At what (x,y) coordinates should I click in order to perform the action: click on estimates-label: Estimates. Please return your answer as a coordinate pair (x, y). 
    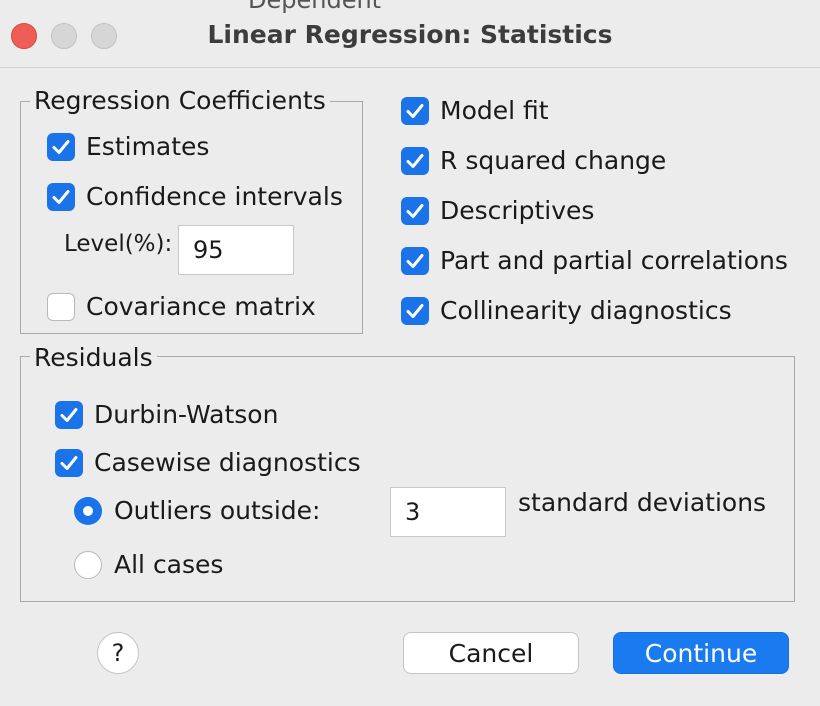
    Looking at the image, I should click on (148, 146).